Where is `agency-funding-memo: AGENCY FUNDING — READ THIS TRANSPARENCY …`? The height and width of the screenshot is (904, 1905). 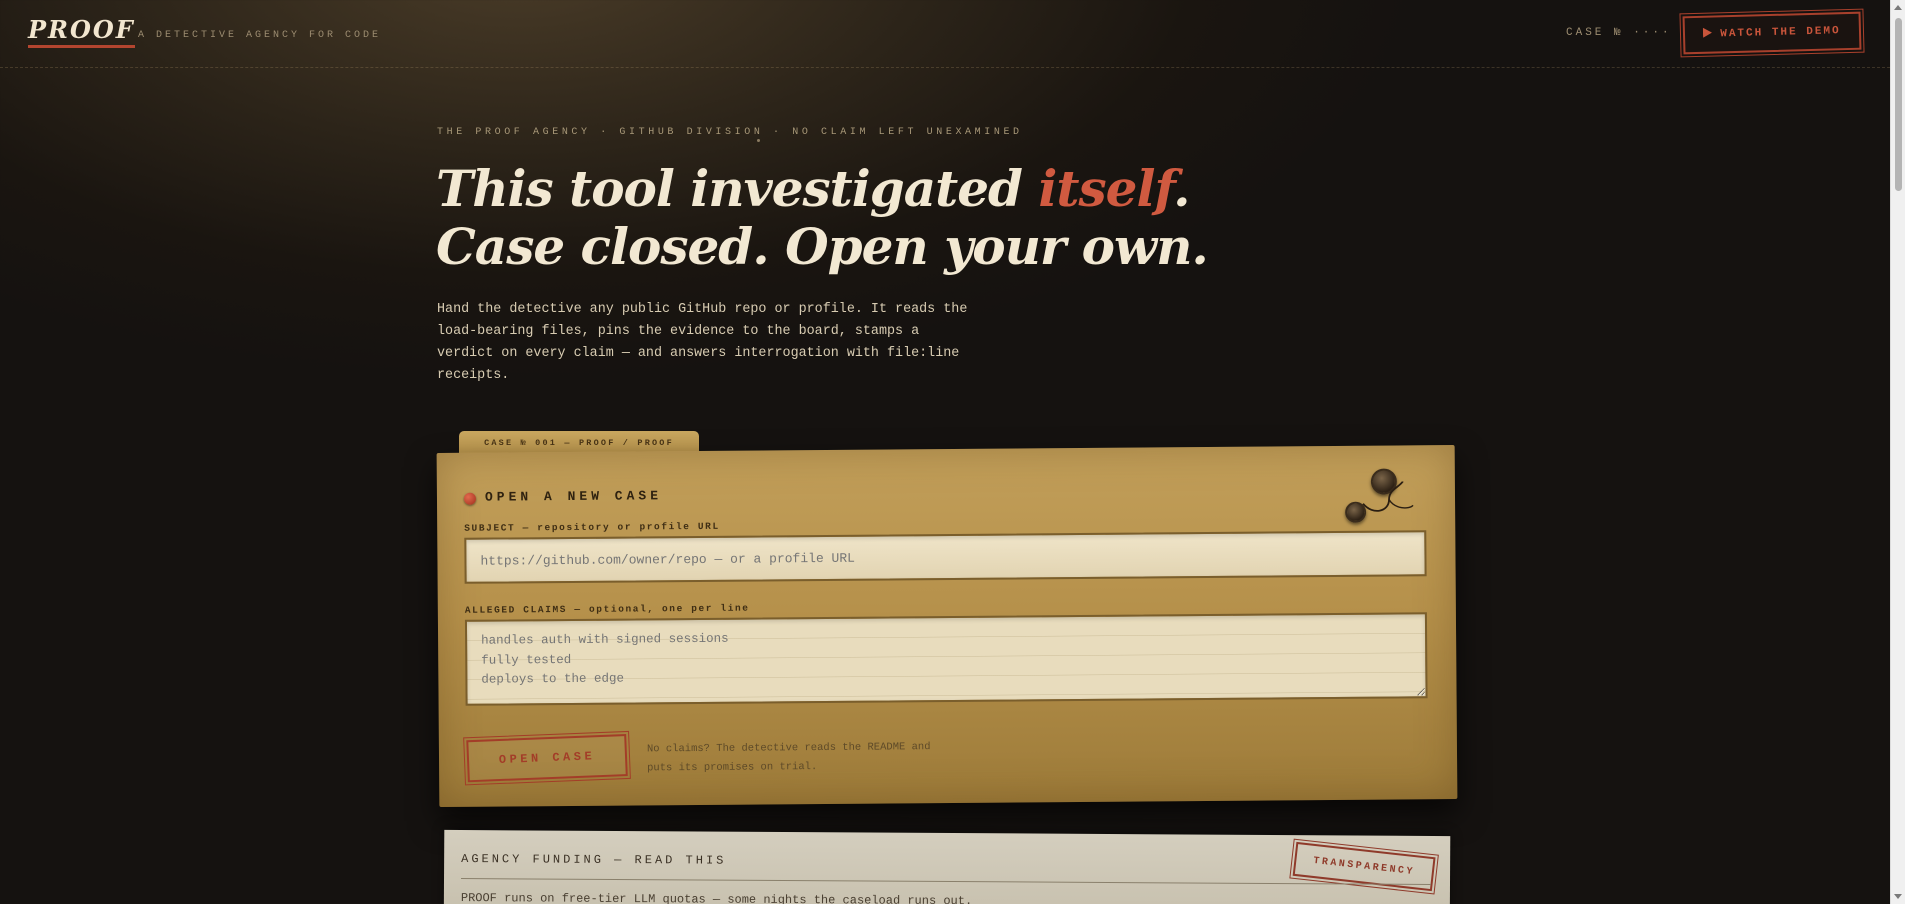
agency-funding-memo: AGENCY FUNDING — READ THIS TRANSPARENCY … is located at coordinates (947, 866).